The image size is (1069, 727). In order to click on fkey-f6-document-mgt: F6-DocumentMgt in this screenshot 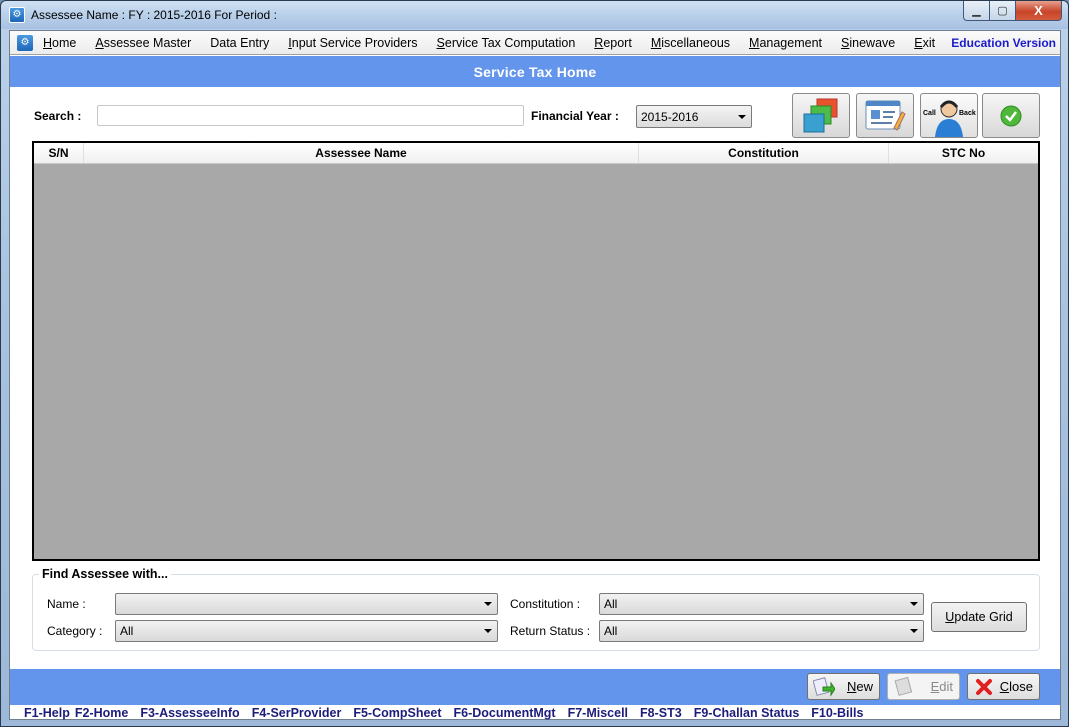, I will do `click(505, 713)`.